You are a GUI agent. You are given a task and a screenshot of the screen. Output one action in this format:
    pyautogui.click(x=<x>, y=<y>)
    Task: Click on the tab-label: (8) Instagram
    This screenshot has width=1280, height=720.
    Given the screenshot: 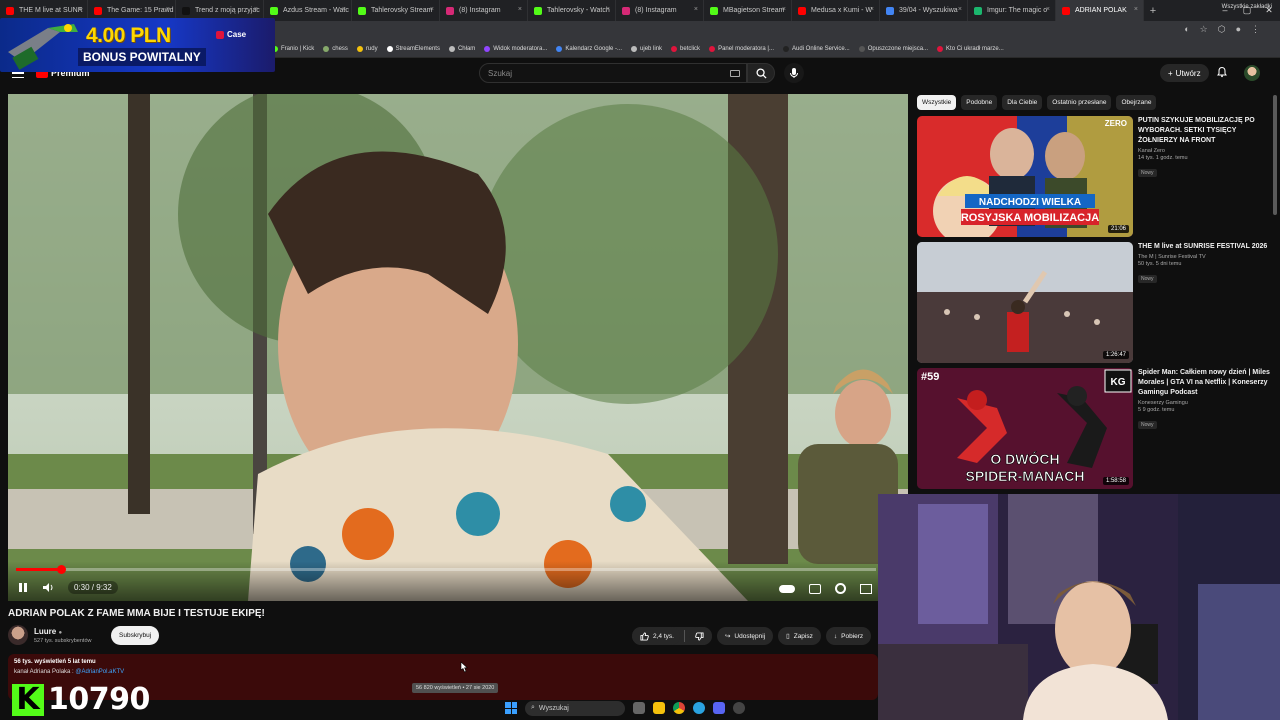 What is the action you would take?
    pyautogui.click(x=480, y=10)
    